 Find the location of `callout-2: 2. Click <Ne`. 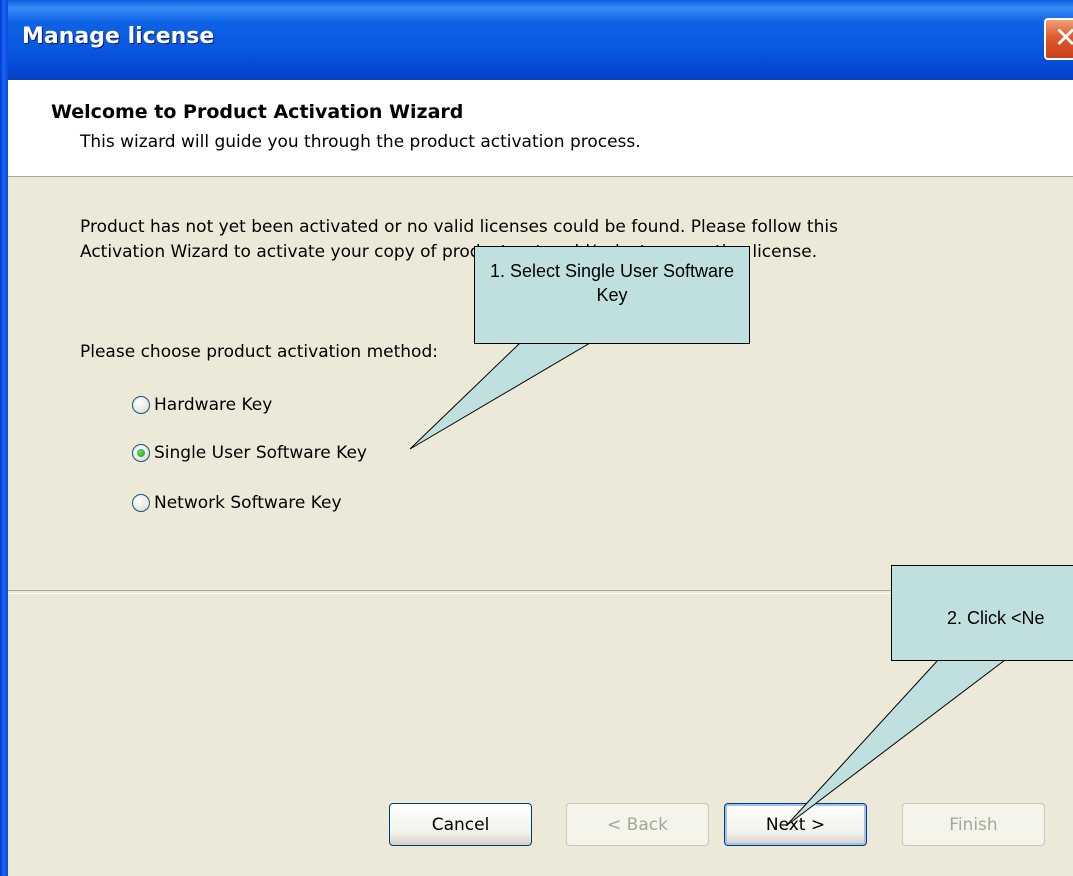

callout-2: 2. Click <Ne is located at coordinates (982, 613).